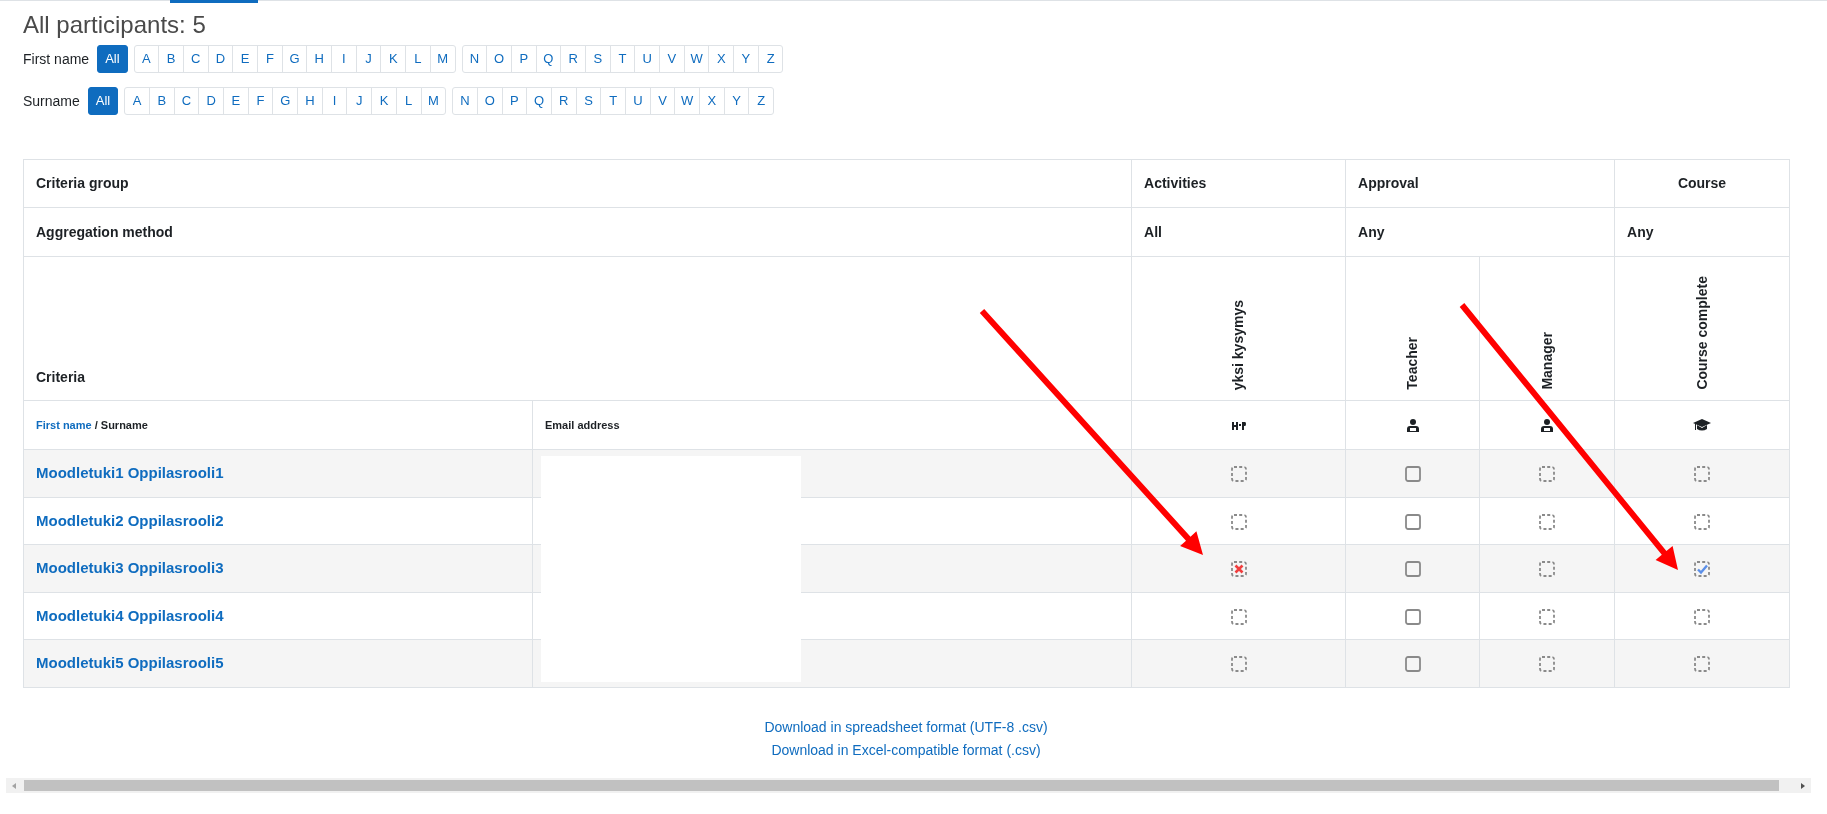 The height and width of the screenshot is (814, 1827). I want to click on table-header-cell: Aggregation method, so click(577, 232).